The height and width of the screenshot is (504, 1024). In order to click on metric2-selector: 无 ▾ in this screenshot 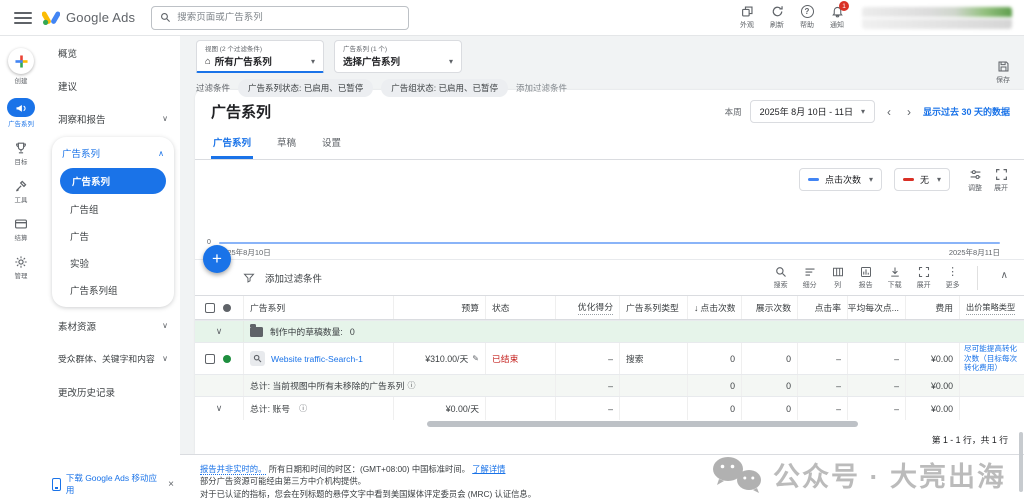, I will do `click(921, 179)`.